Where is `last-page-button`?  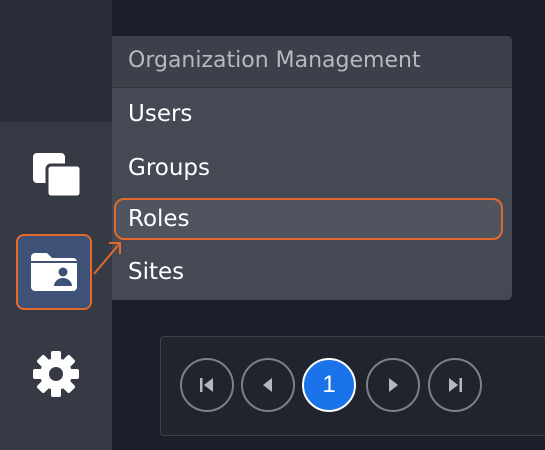
last-page-button is located at coordinates (455, 385).